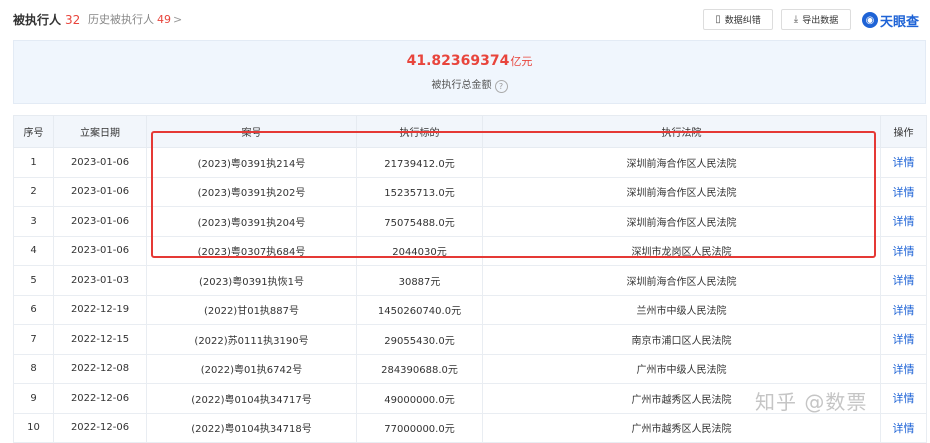  I want to click on cell-case-no: (2022)粤01执6742号, so click(251, 368).